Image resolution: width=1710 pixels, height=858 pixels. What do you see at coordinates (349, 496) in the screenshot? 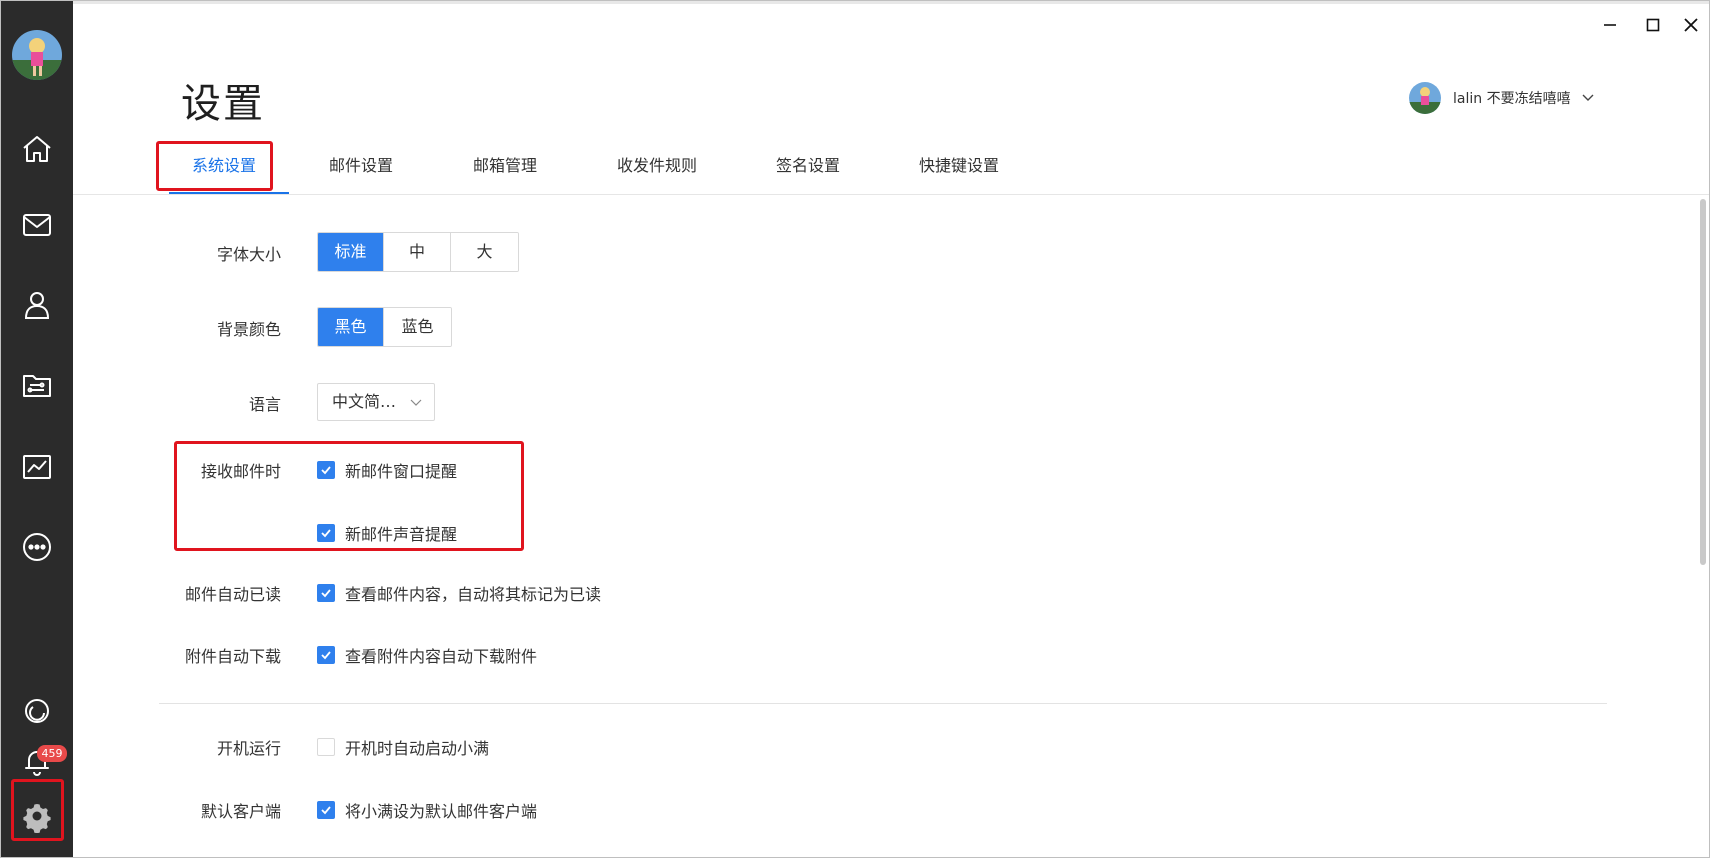
I see `notify-highlight` at bounding box center [349, 496].